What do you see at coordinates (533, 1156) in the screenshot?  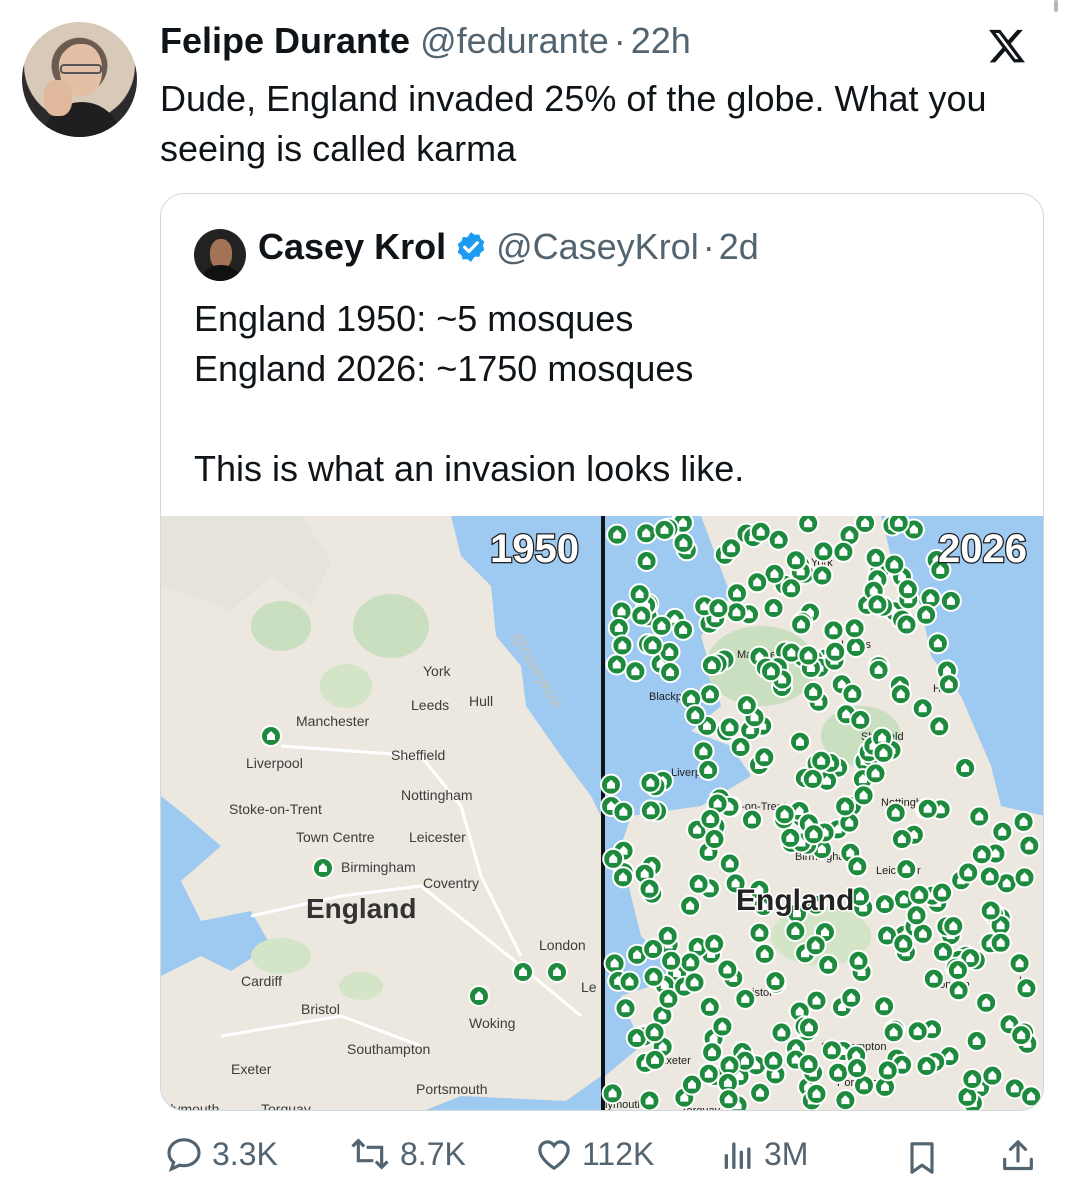 I see `action-bar: 3.3K 8.7K 112K 3M` at bounding box center [533, 1156].